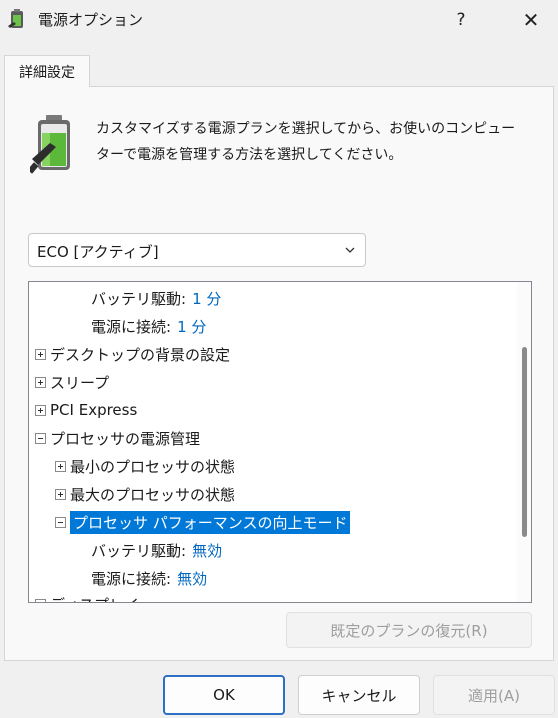 Image resolution: width=558 pixels, height=718 pixels. What do you see at coordinates (125, 438) in the screenshot?
I see `tree-item-label: プロセッサの電源管理` at bounding box center [125, 438].